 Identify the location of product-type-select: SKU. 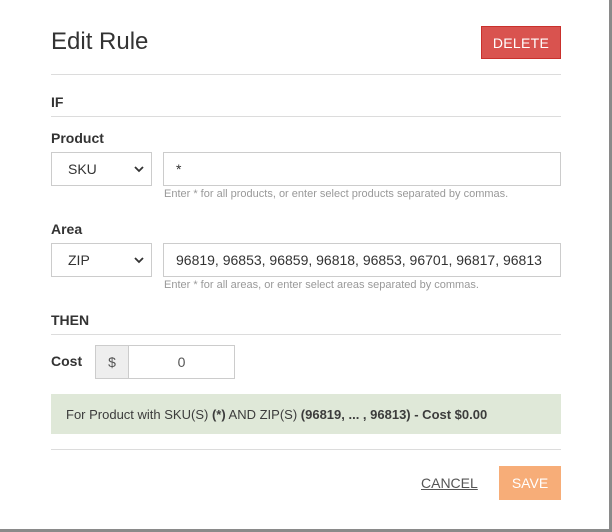
(101, 169).